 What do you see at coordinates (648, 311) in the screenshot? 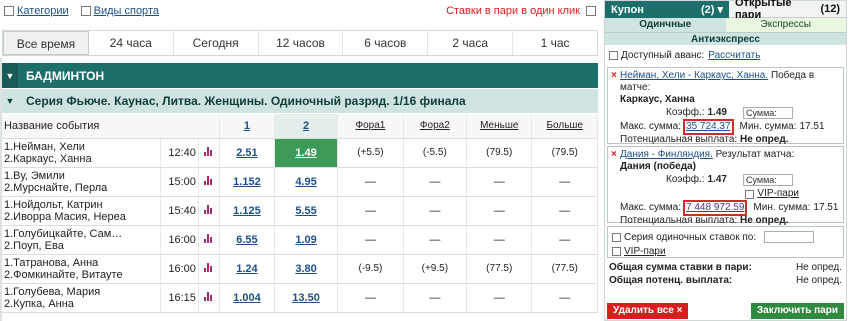
I see `delete-all-button: Удалить все ×` at bounding box center [648, 311].